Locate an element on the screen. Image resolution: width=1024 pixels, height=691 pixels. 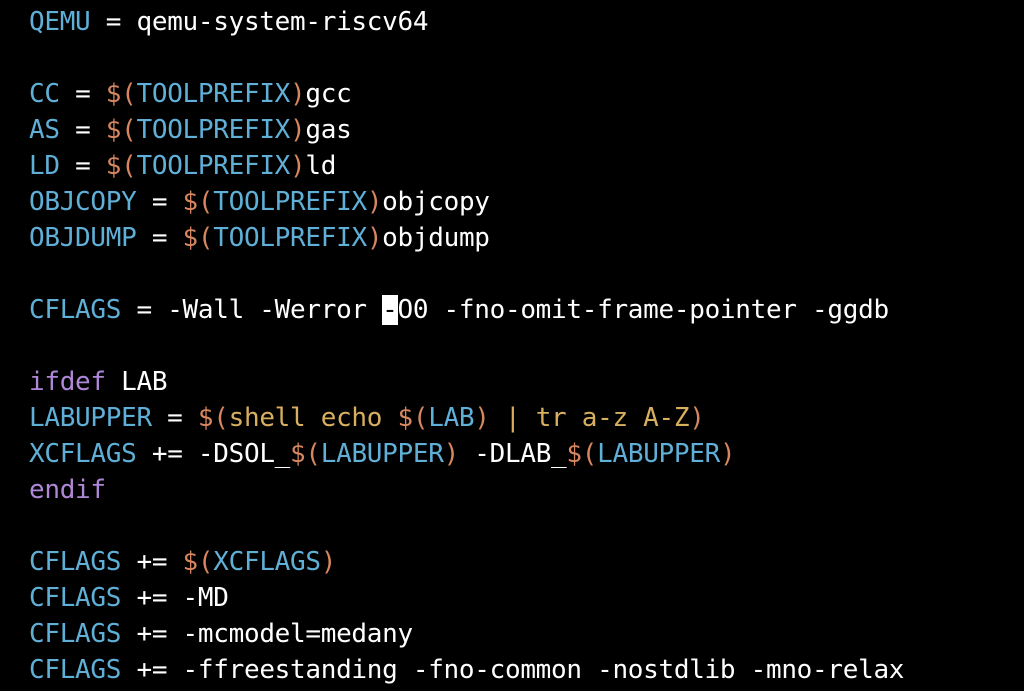
code-token: -DSOL_ is located at coordinates (244, 454).